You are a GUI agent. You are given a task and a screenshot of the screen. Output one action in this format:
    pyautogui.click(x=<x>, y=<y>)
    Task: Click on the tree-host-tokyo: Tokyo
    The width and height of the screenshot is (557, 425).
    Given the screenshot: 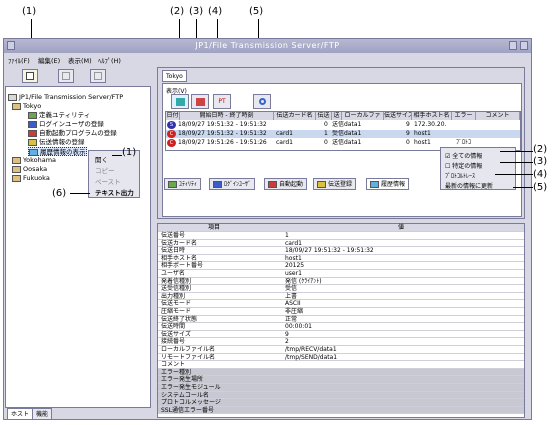 What is the action you would take?
    pyautogui.click(x=26, y=106)
    